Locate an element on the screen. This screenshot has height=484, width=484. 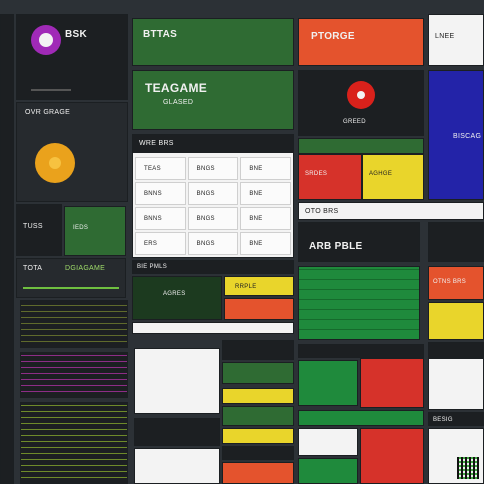
mid-green-list is located at coordinates (359, 303).